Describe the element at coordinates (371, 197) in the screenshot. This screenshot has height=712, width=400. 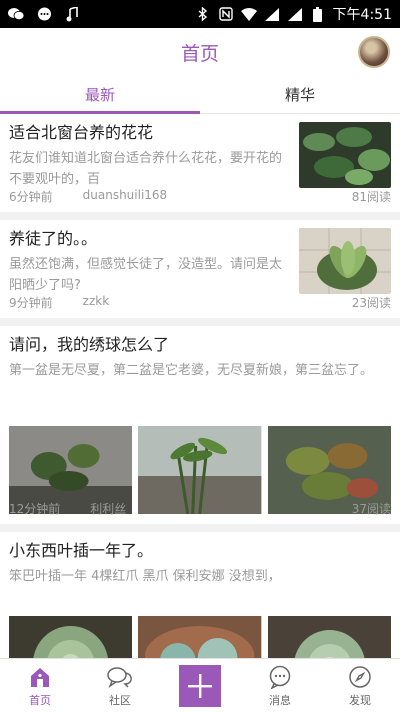
I see `post-read-count: 81阅读` at that location.